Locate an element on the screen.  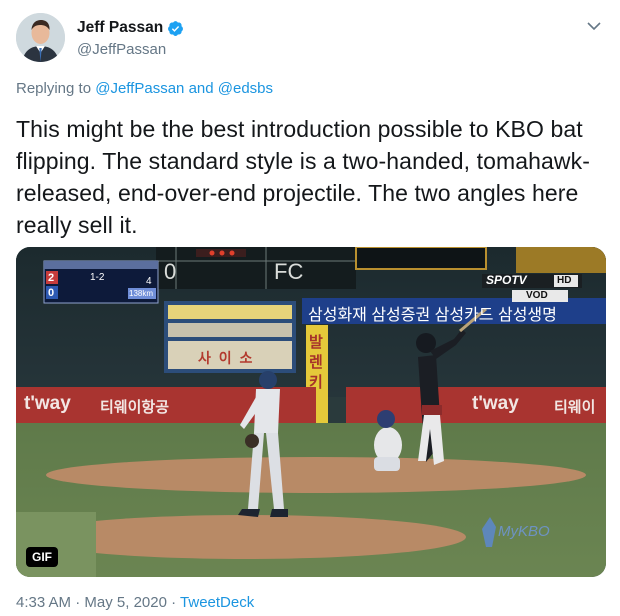
reply-conjunction: and is located at coordinates (201, 88).